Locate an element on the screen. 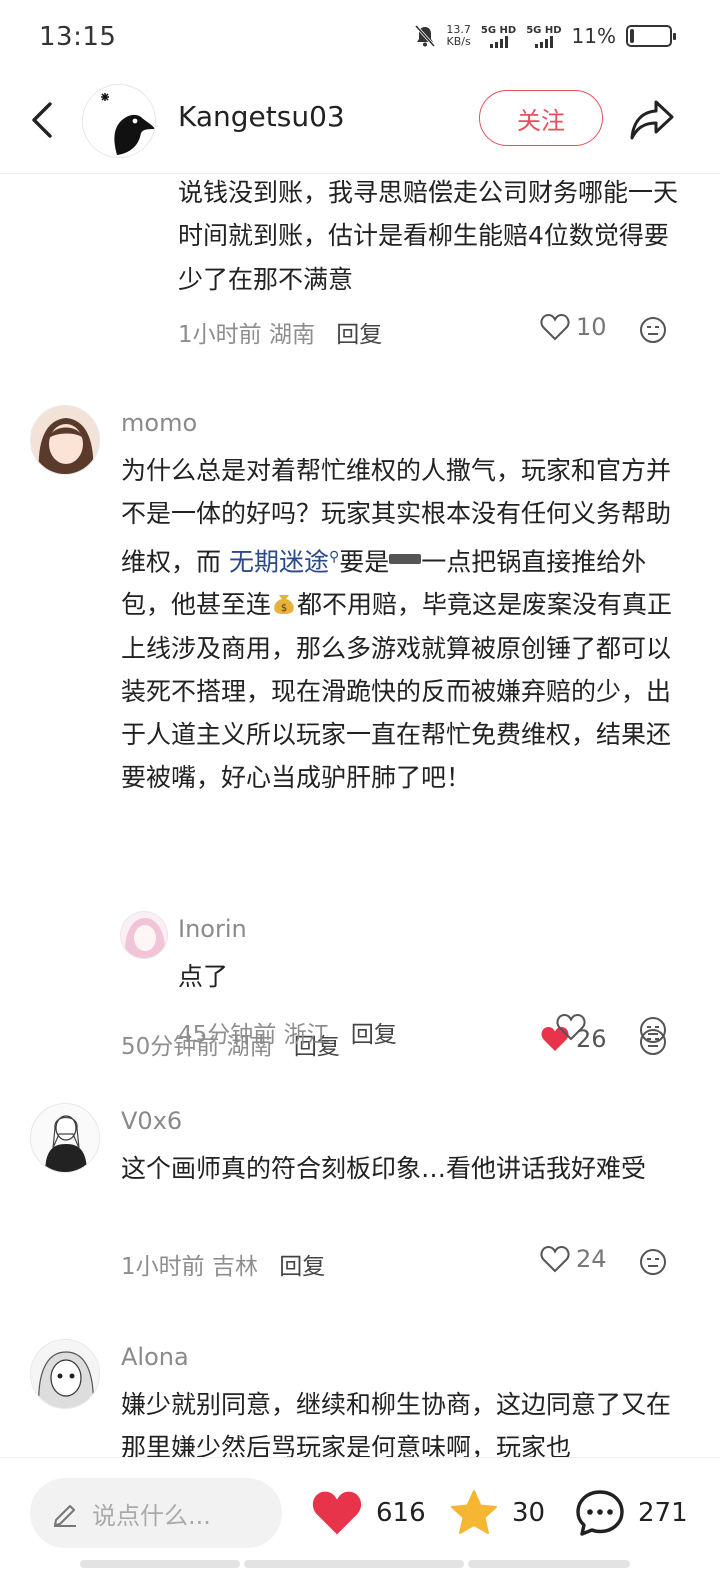  manga-avatar-icon is located at coordinates (65, 1374).